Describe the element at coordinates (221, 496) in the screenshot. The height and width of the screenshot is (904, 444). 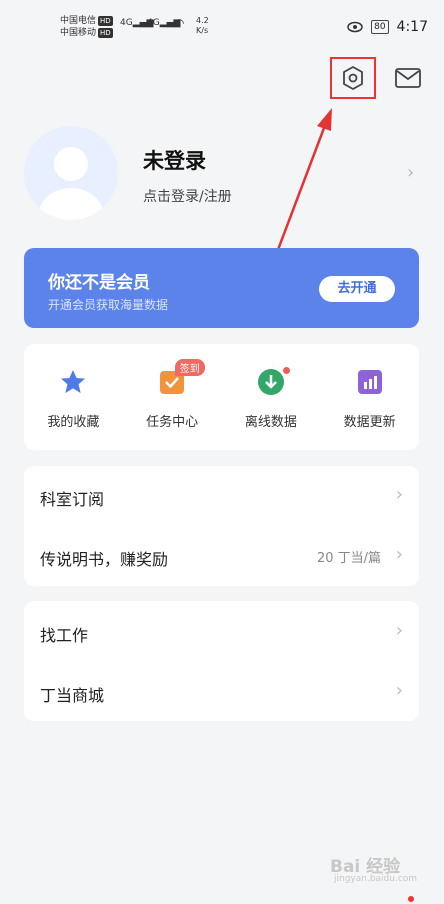
I see `menu-item-department-subscription: 科室订阅 ›` at that location.